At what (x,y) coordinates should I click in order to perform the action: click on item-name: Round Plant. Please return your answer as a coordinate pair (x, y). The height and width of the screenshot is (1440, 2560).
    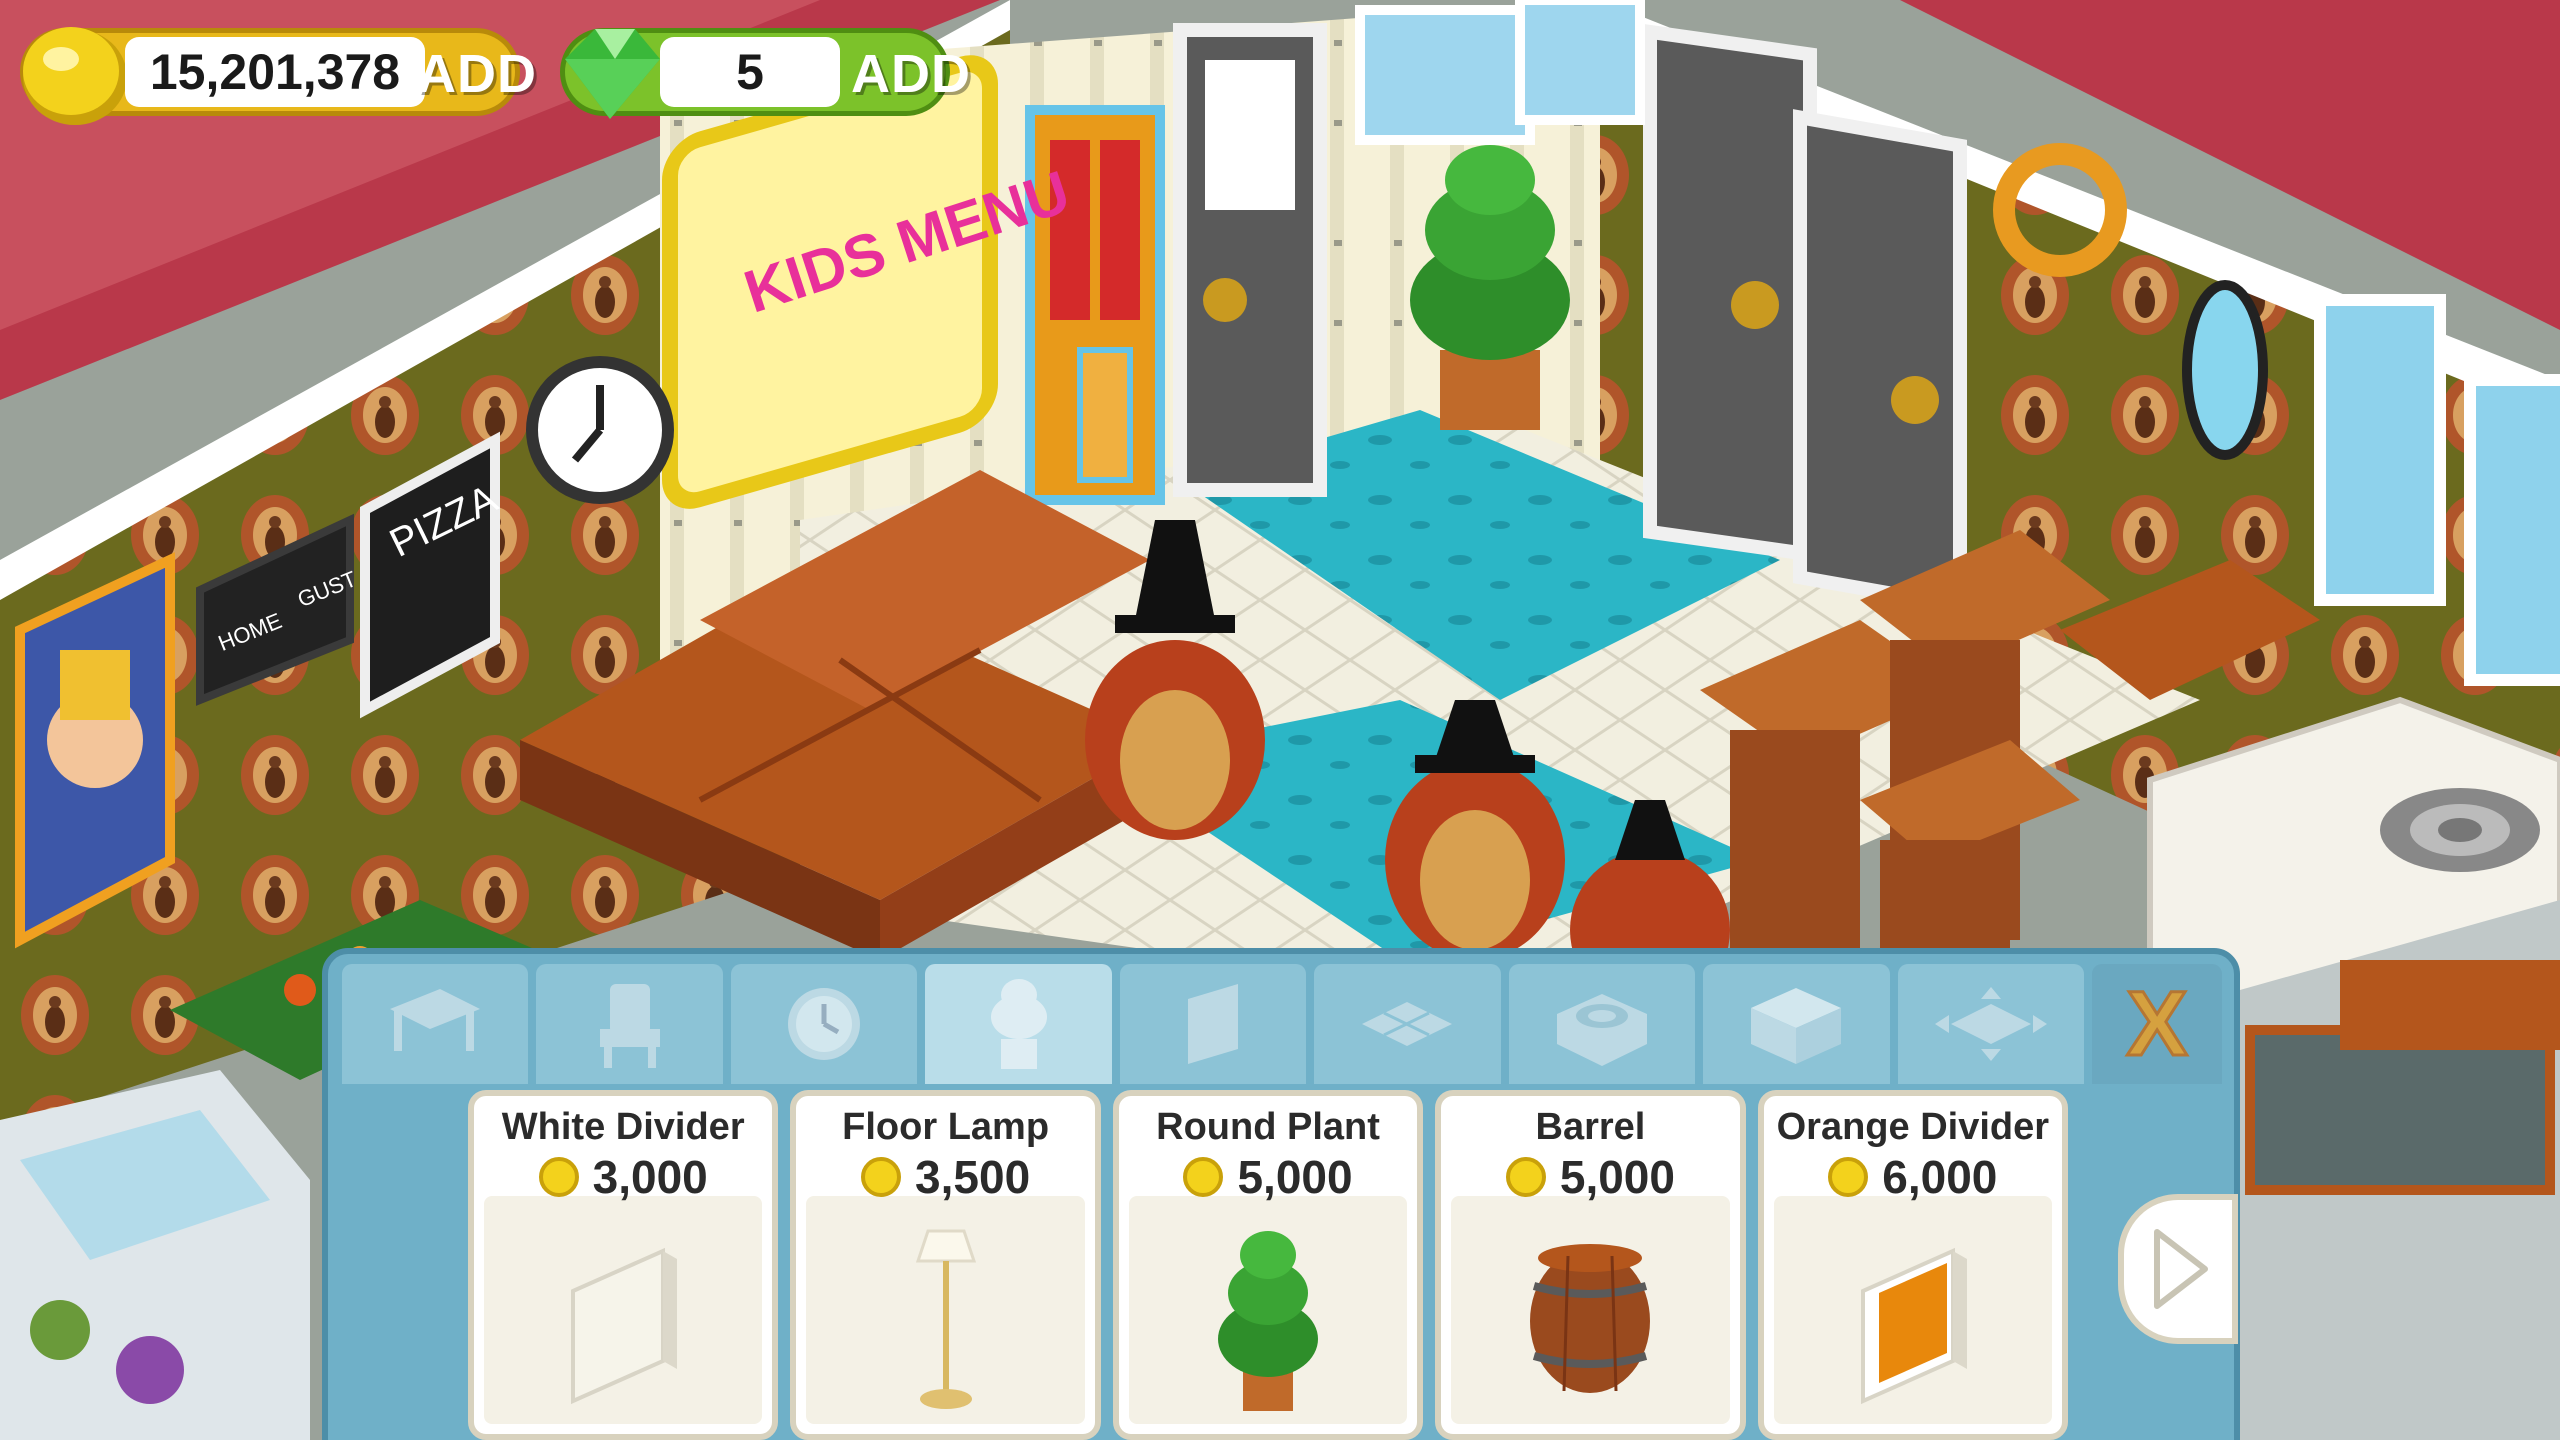
    Looking at the image, I should click on (1268, 1127).